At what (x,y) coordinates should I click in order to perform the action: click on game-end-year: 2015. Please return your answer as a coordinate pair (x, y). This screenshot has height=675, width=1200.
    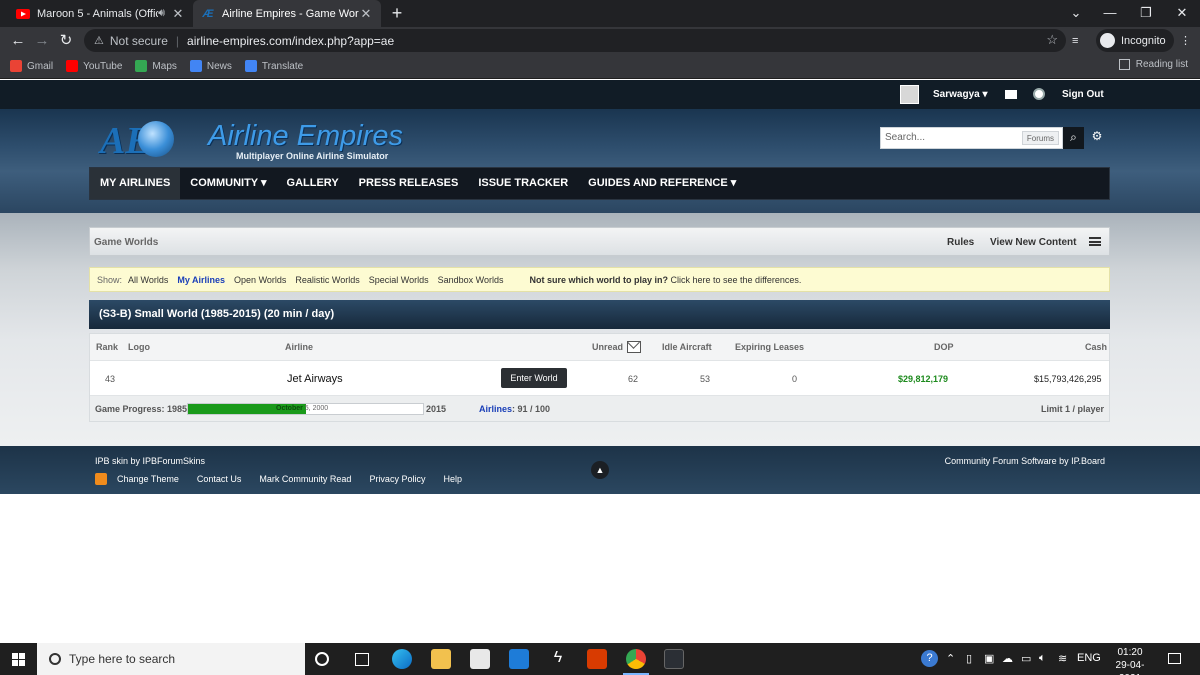
    Looking at the image, I should click on (436, 409).